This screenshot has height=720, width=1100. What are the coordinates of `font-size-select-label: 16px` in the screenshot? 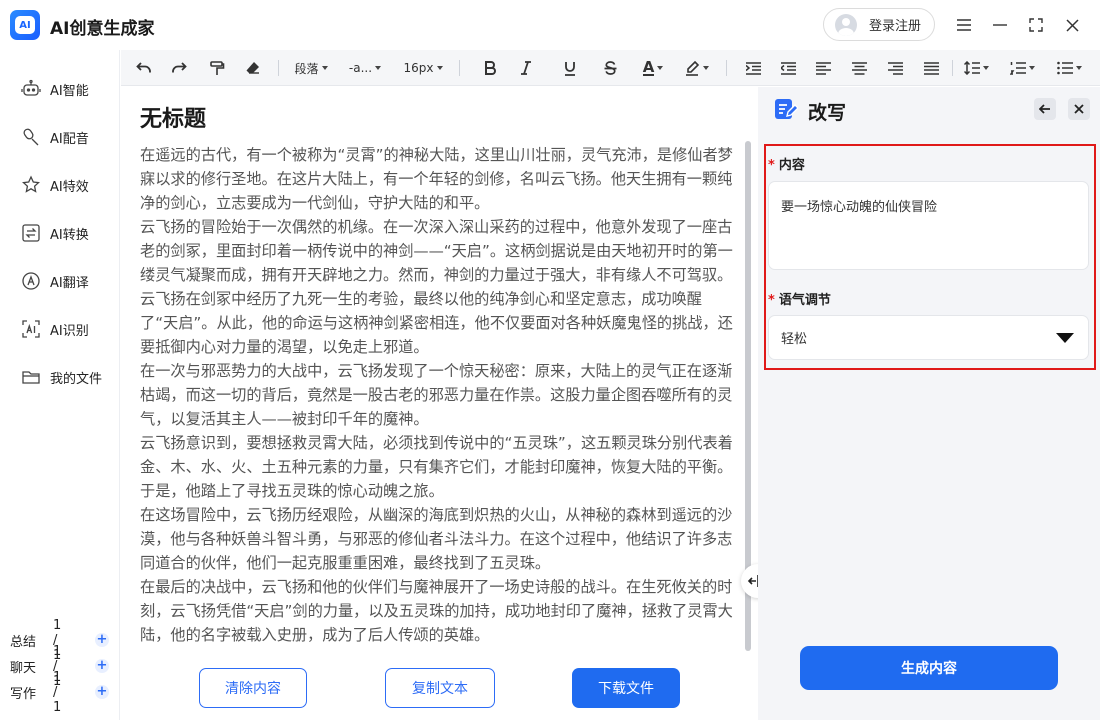 It's located at (418, 68).